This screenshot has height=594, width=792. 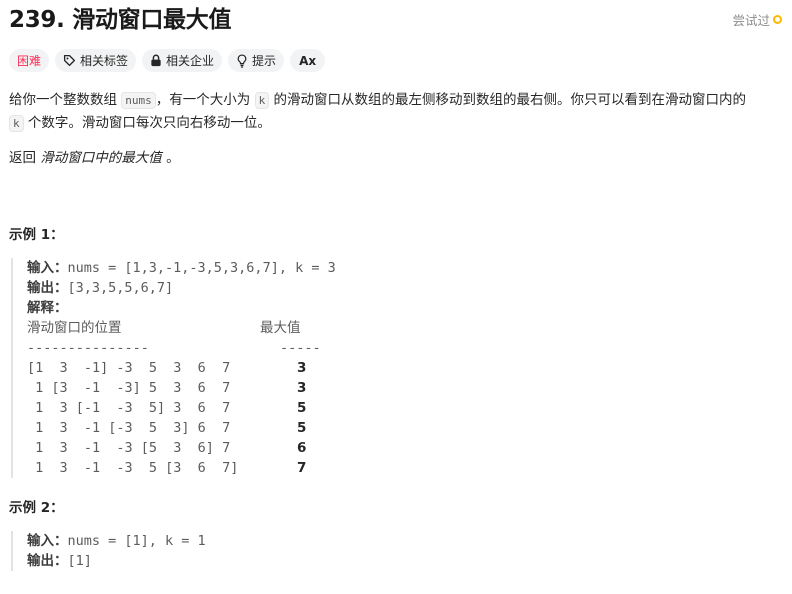 What do you see at coordinates (136, 541) in the screenshot?
I see `example-2-input-value: nums = [1], k = 1` at bounding box center [136, 541].